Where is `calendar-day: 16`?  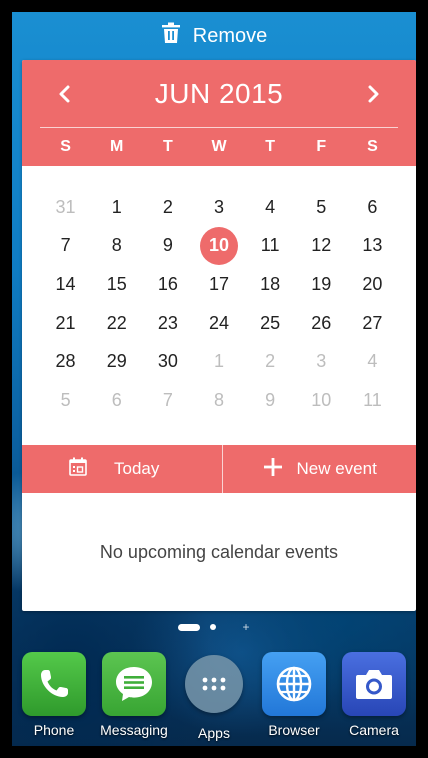 calendar-day: 16 is located at coordinates (167, 284).